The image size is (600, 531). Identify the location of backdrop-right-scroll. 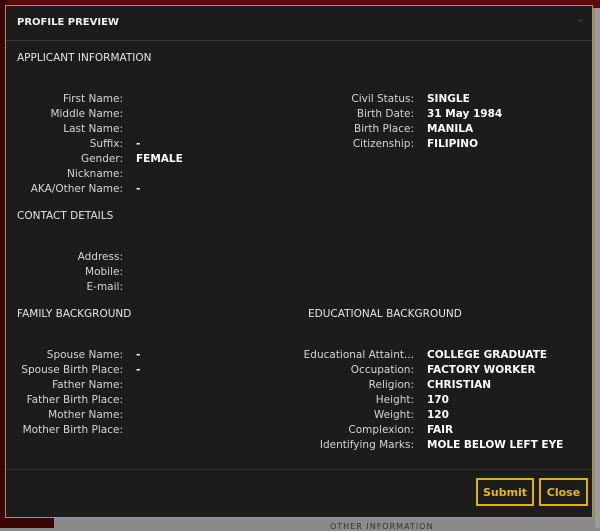
(597, 268).